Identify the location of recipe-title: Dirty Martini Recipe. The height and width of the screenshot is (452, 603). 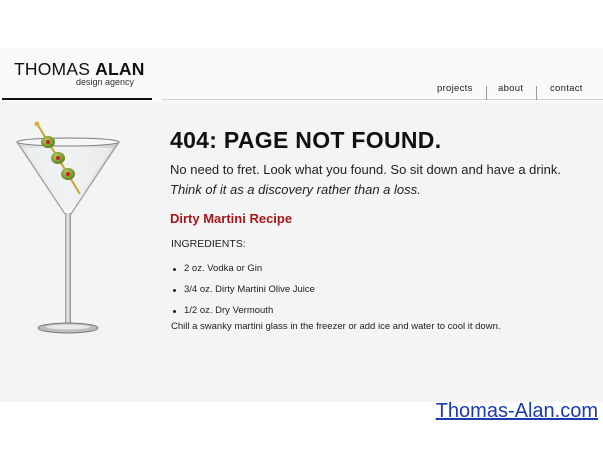
(231, 218).